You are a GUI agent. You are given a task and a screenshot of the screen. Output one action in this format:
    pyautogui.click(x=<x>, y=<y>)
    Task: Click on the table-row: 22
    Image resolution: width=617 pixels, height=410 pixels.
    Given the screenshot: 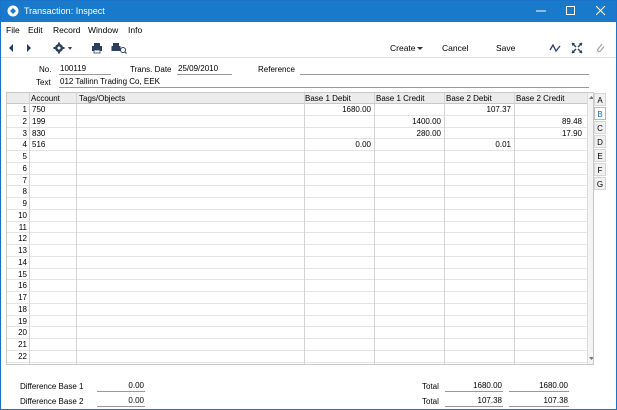 What is the action you would take?
    pyautogui.click(x=297, y=357)
    